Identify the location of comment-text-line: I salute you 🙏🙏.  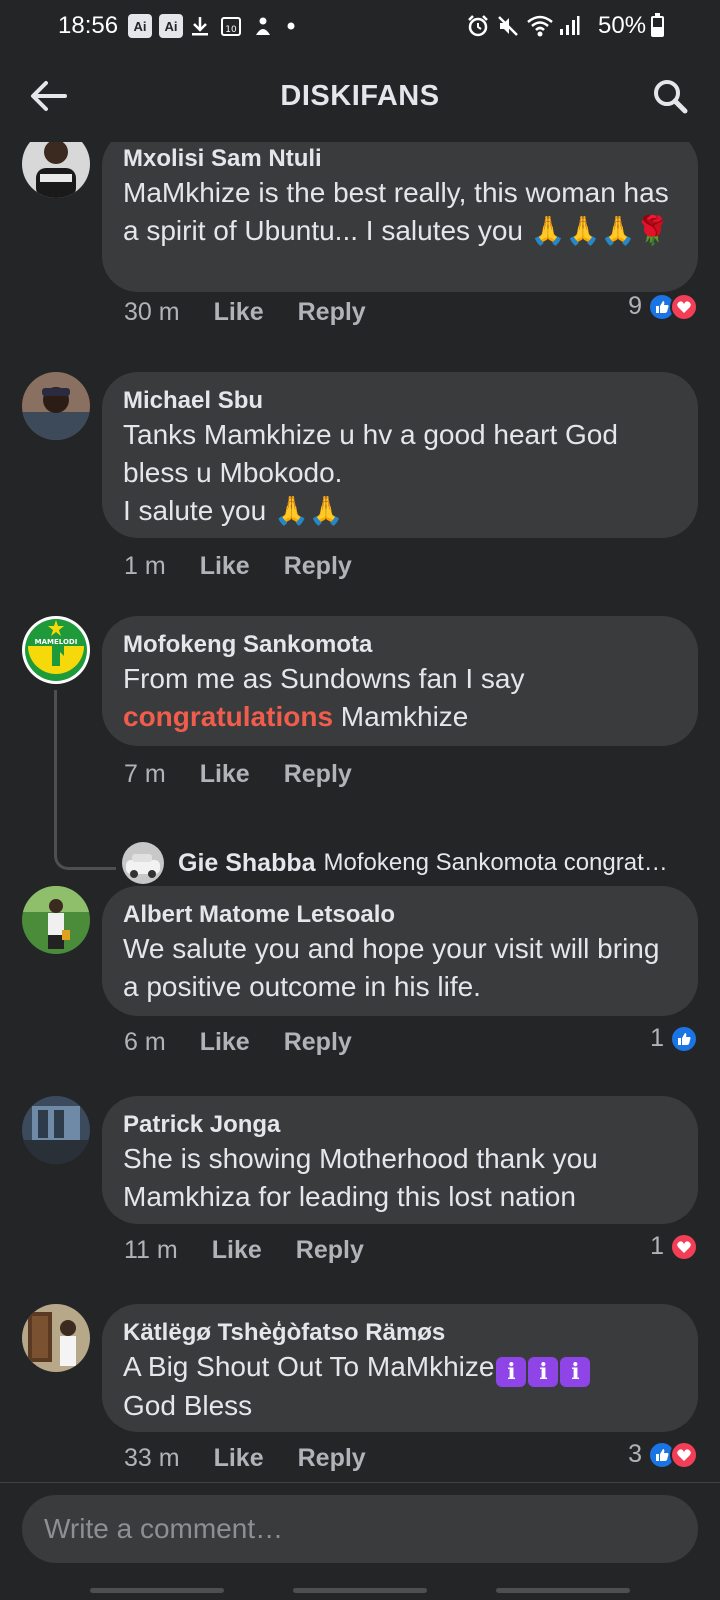
(233, 510).